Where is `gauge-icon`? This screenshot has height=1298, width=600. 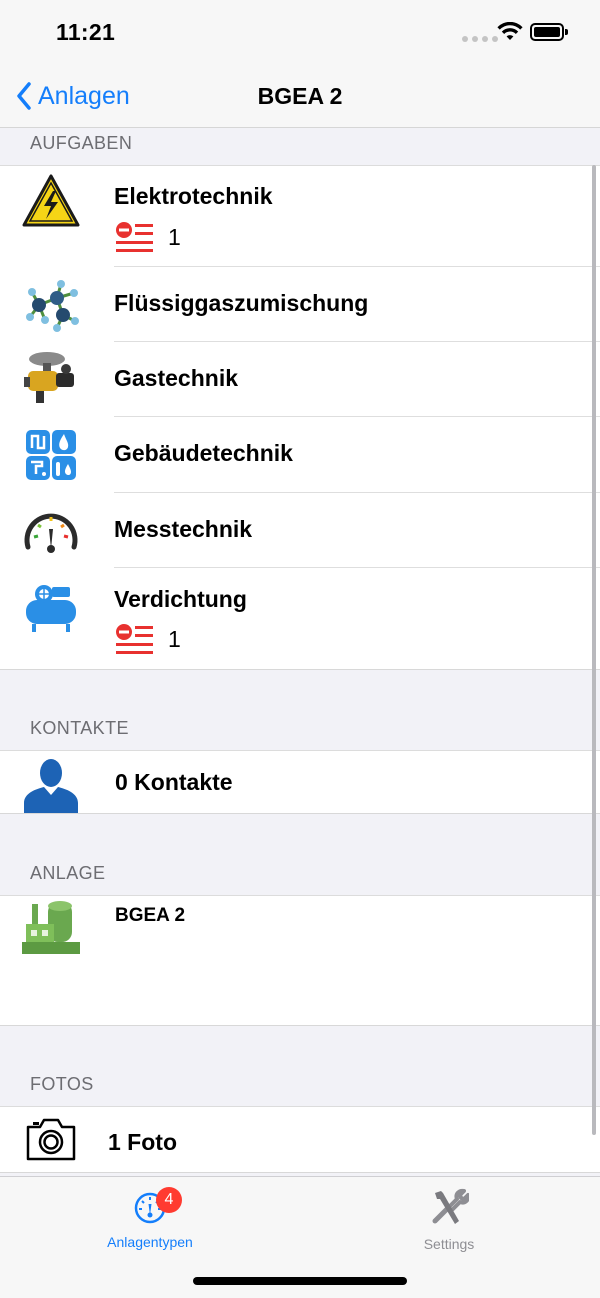 gauge-icon is located at coordinates (51, 533).